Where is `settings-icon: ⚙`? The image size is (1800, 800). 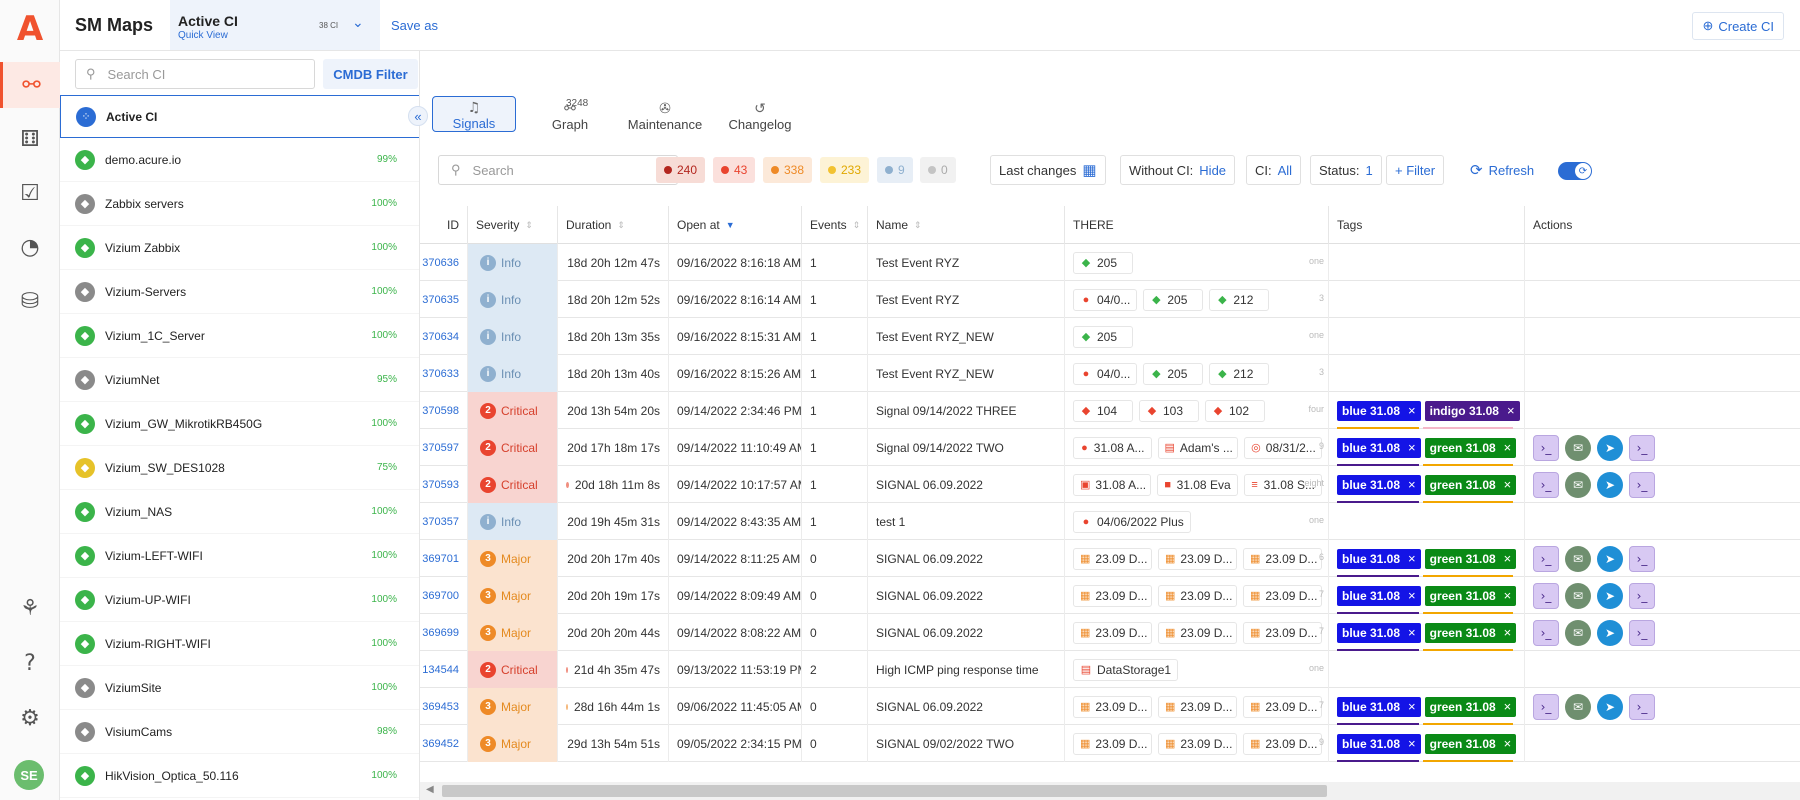
settings-icon: ⚙ is located at coordinates (30, 718).